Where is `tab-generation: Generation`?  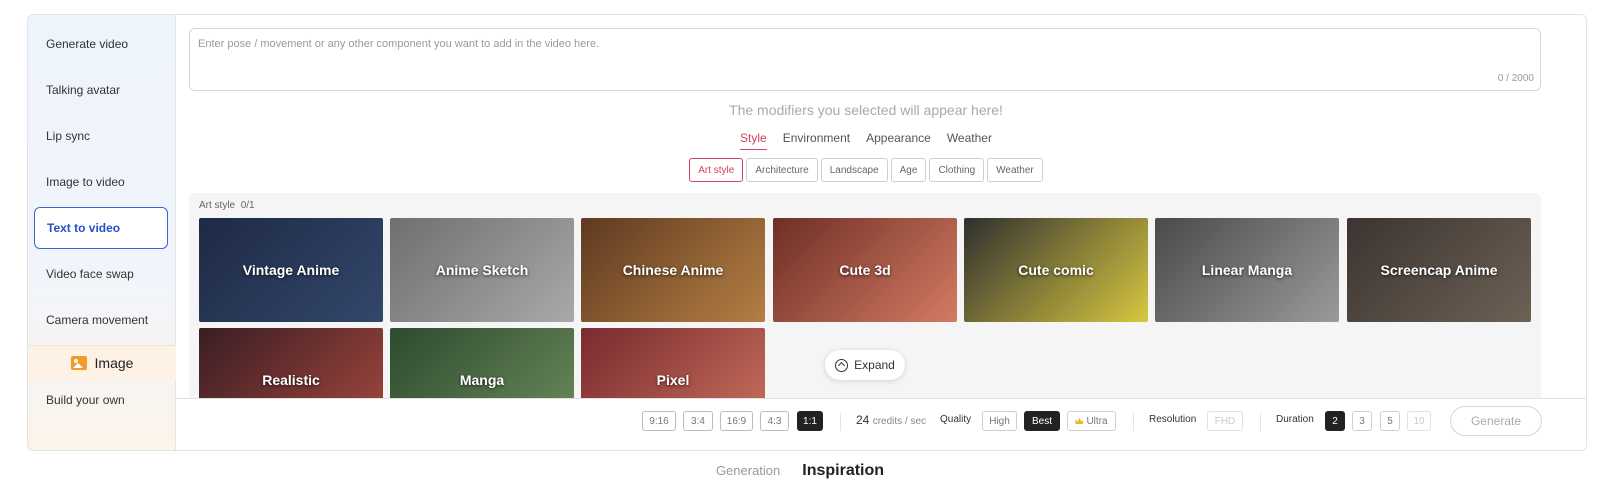
tab-generation: Generation is located at coordinates (748, 470).